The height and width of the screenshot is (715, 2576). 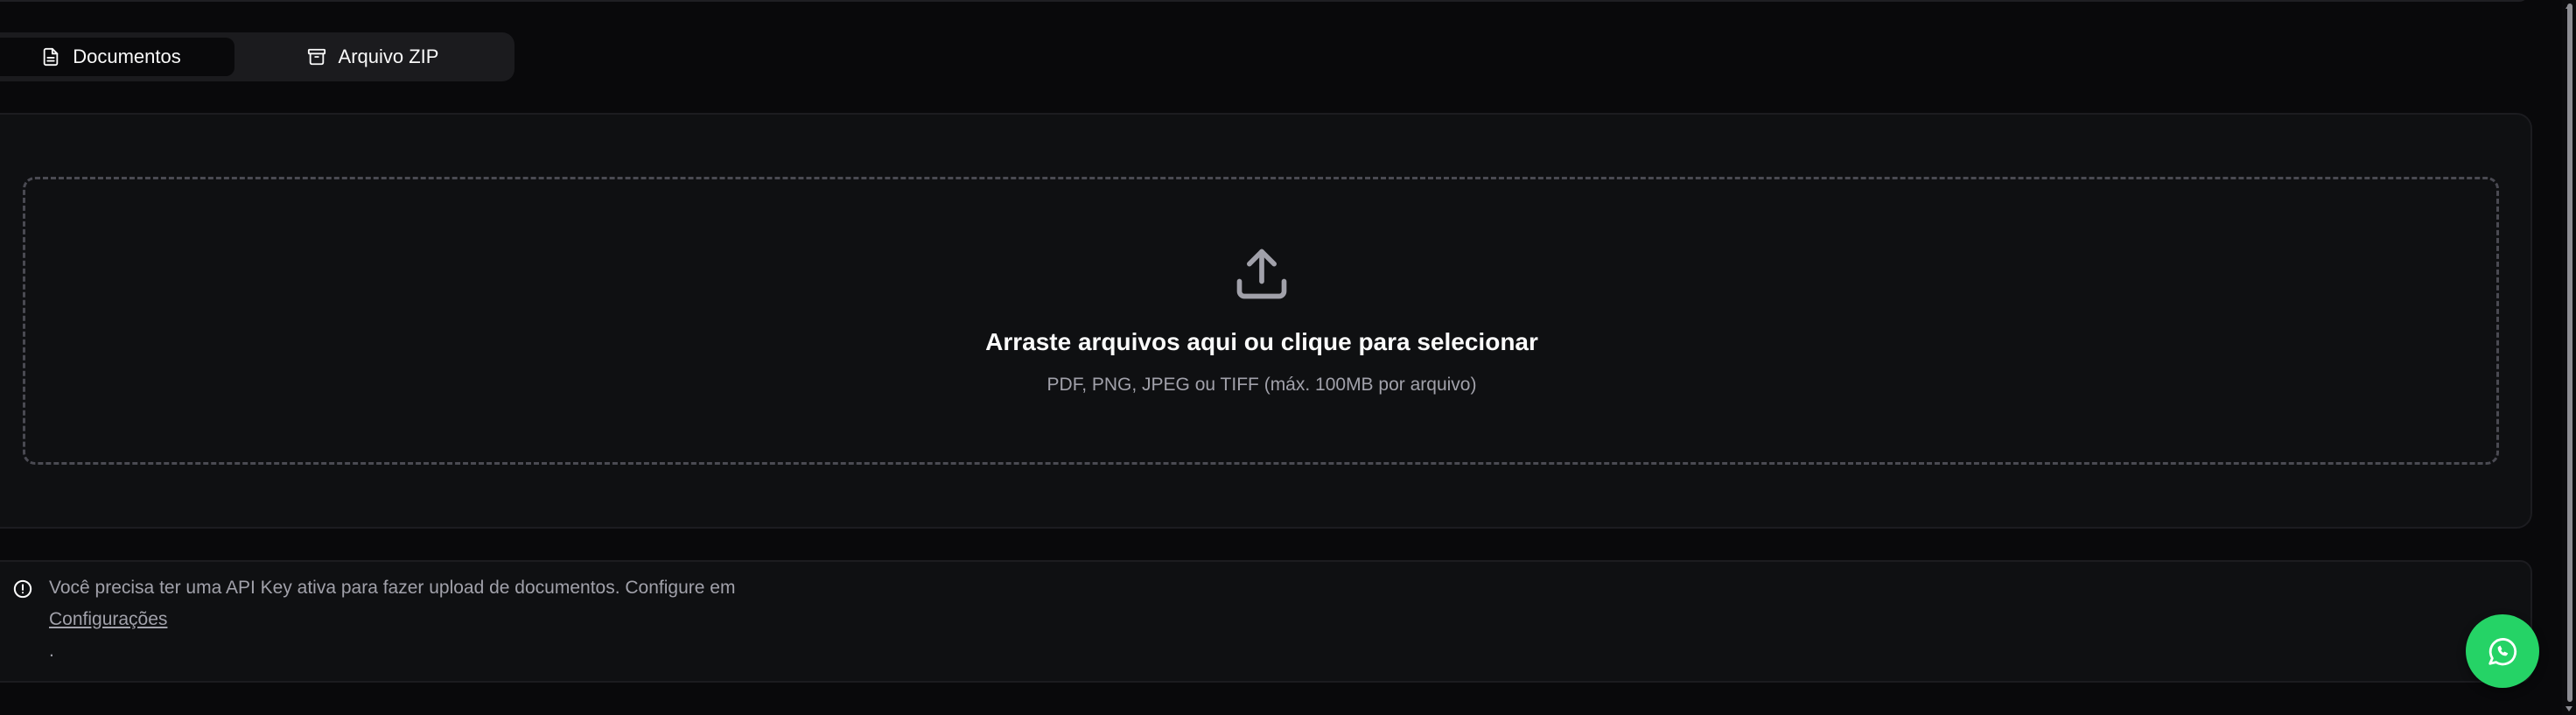 I want to click on whatsapp-icon, so click(x=2502, y=652).